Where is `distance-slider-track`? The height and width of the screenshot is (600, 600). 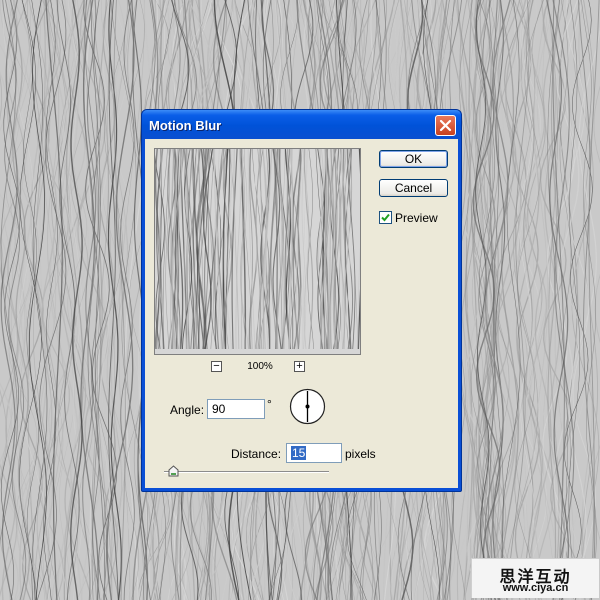 distance-slider-track is located at coordinates (246, 472).